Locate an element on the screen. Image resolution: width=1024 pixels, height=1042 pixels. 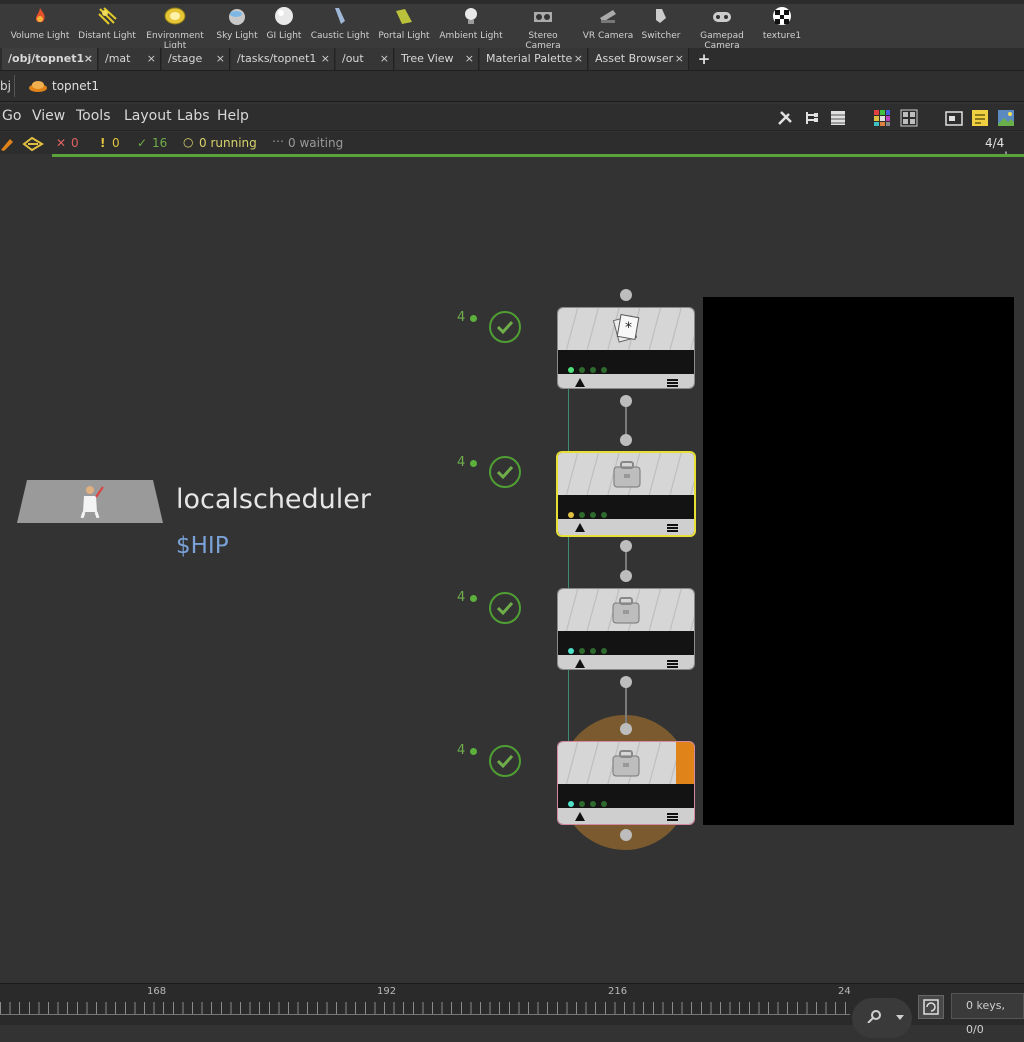
list-view-icon is located at coordinates (838, 118).